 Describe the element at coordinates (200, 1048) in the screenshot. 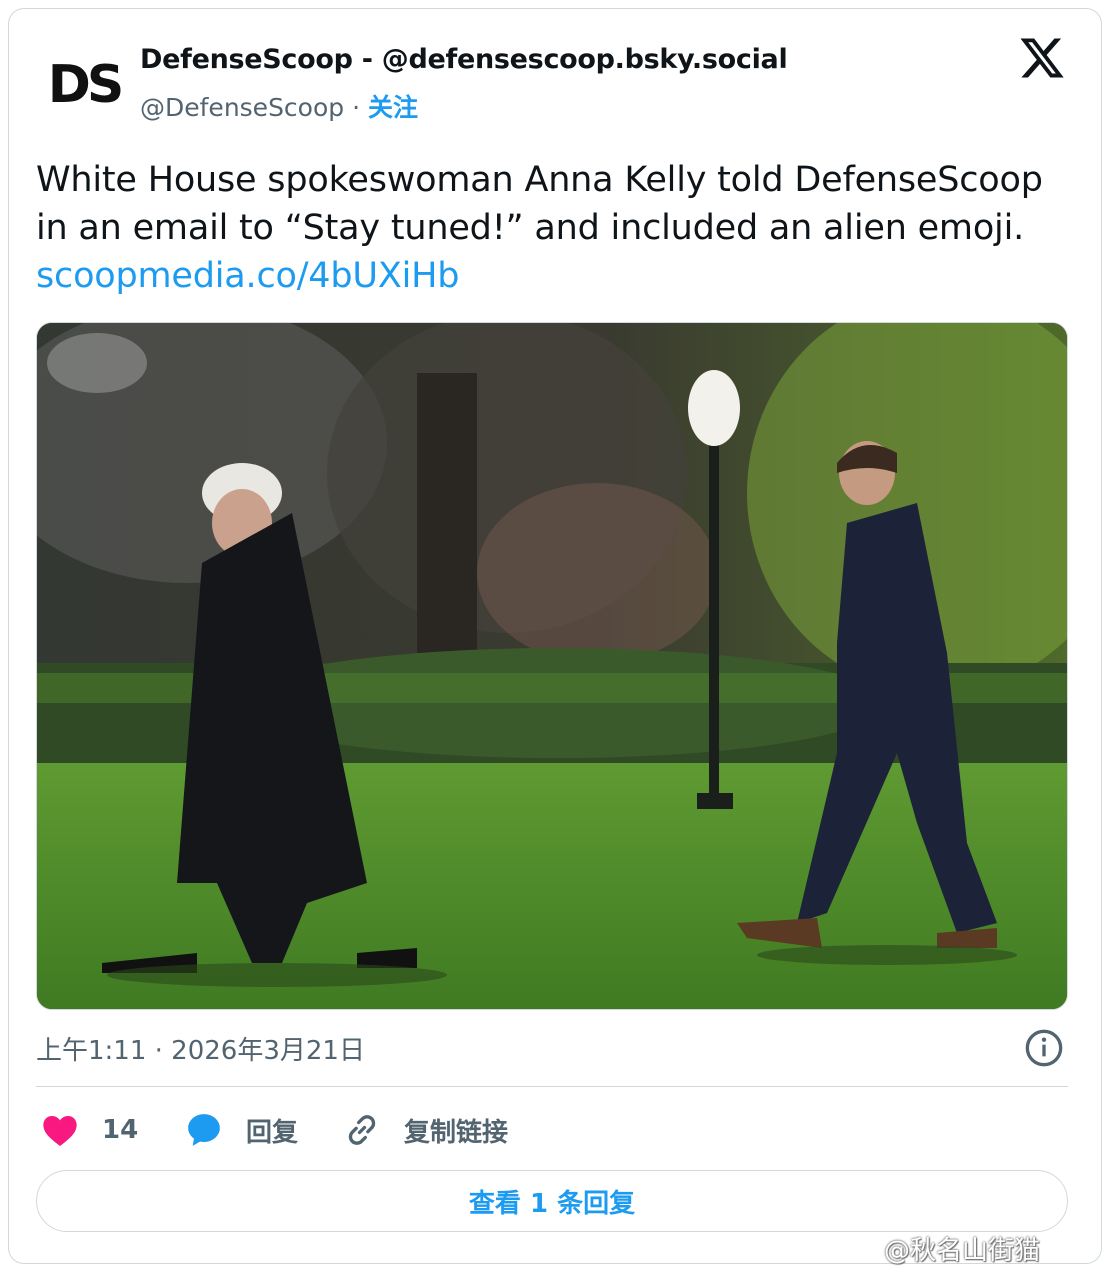

I see `post-timestamp: 上午1:11 · 2026年3月21日` at that location.